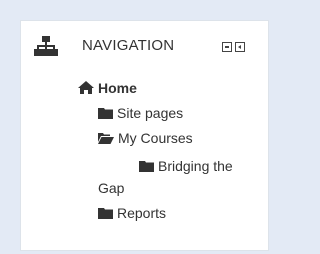  I want to click on tree-item-label: Home, so click(117, 88).